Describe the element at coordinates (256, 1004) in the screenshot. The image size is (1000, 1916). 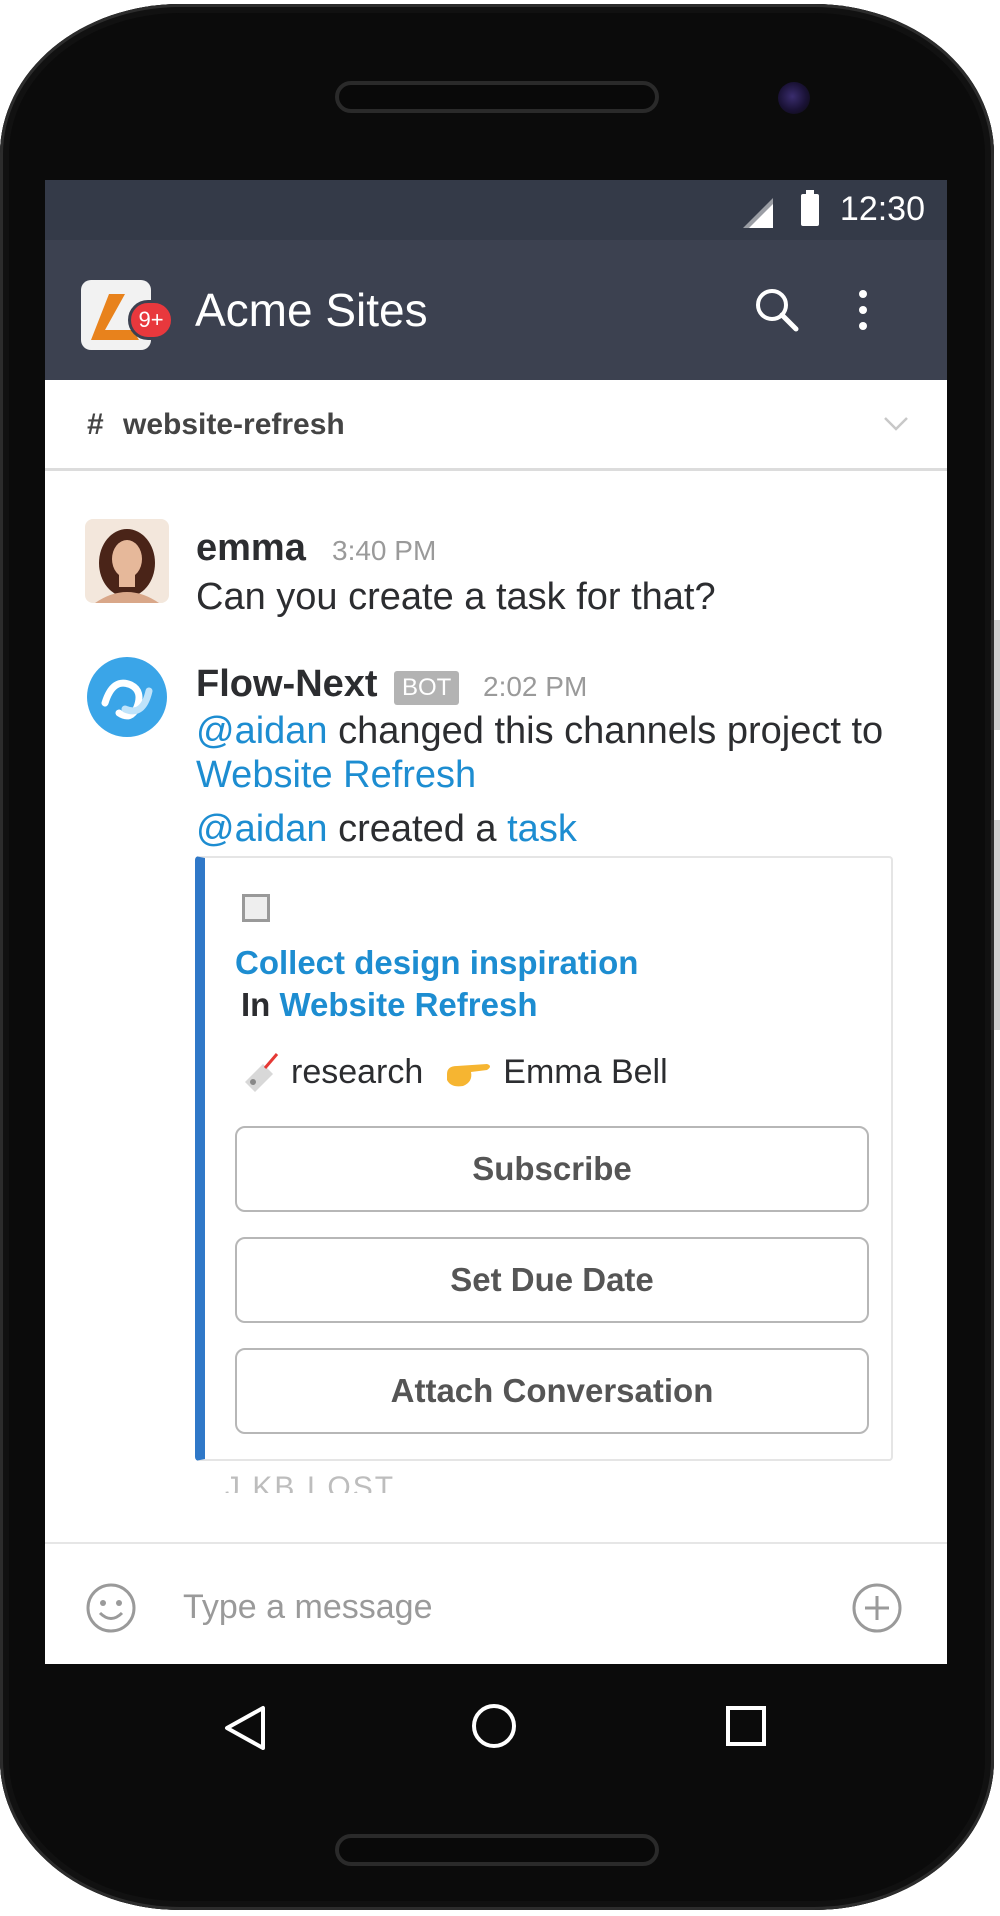
I see `task-project-prefix: In` at that location.